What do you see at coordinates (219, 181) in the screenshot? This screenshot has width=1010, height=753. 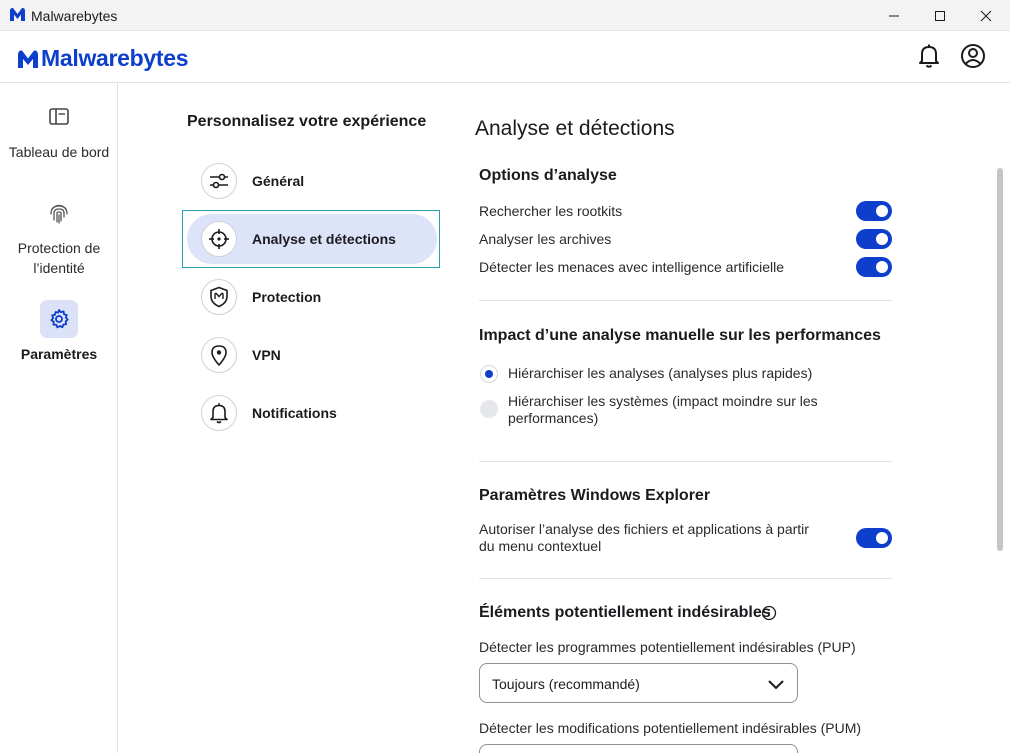 I see `sliders-icon` at bounding box center [219, 181].